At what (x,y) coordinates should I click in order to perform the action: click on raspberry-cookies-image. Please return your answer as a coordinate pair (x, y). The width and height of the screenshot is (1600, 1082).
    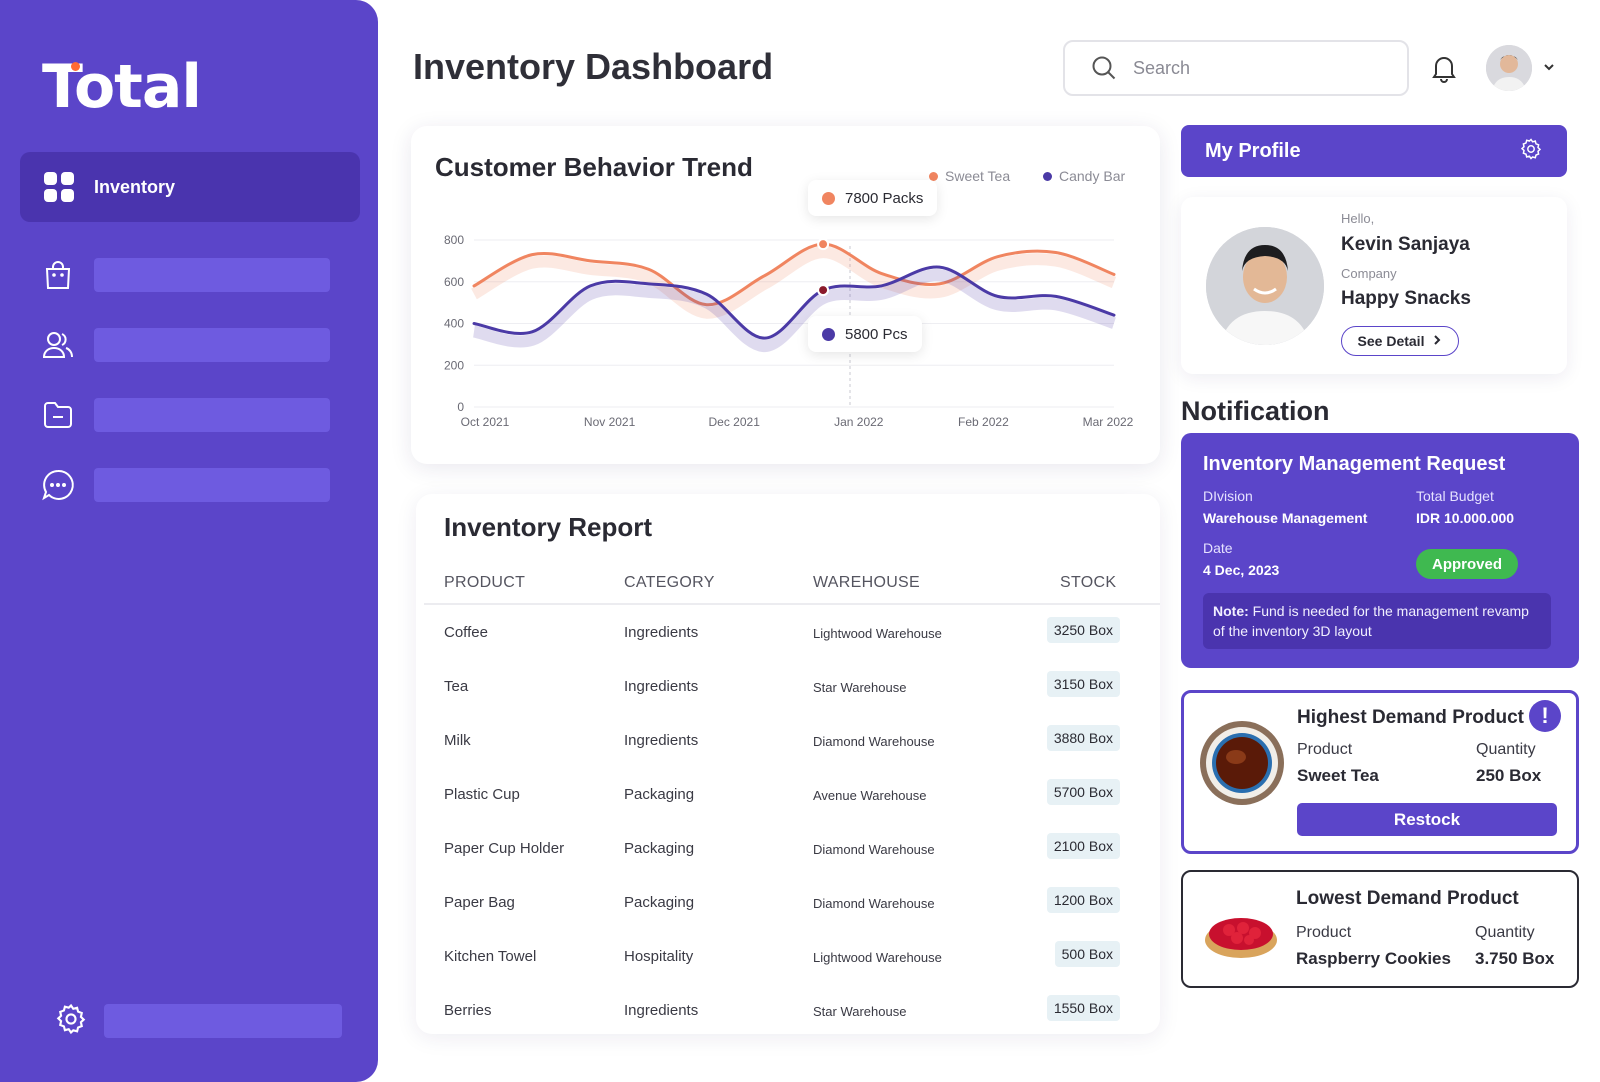
    Looking at the image, I should click on (1241, 930).